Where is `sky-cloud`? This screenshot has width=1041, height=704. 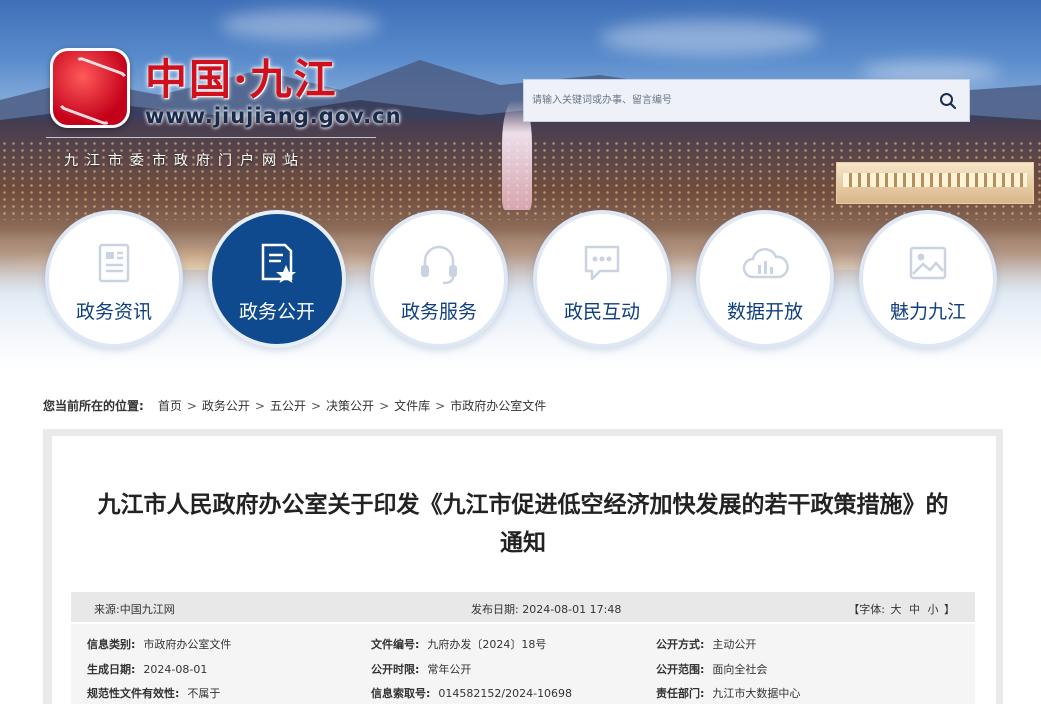 sky-cloud is located at coordinates (300, 25).